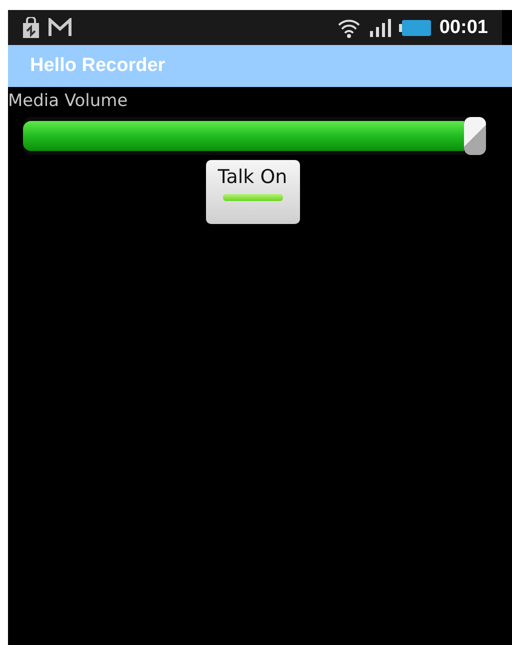 Image resolution: width=512 pixels, height=645 pixels. I want to click on talk-toggle-button: Talk On, so click(253, 192).